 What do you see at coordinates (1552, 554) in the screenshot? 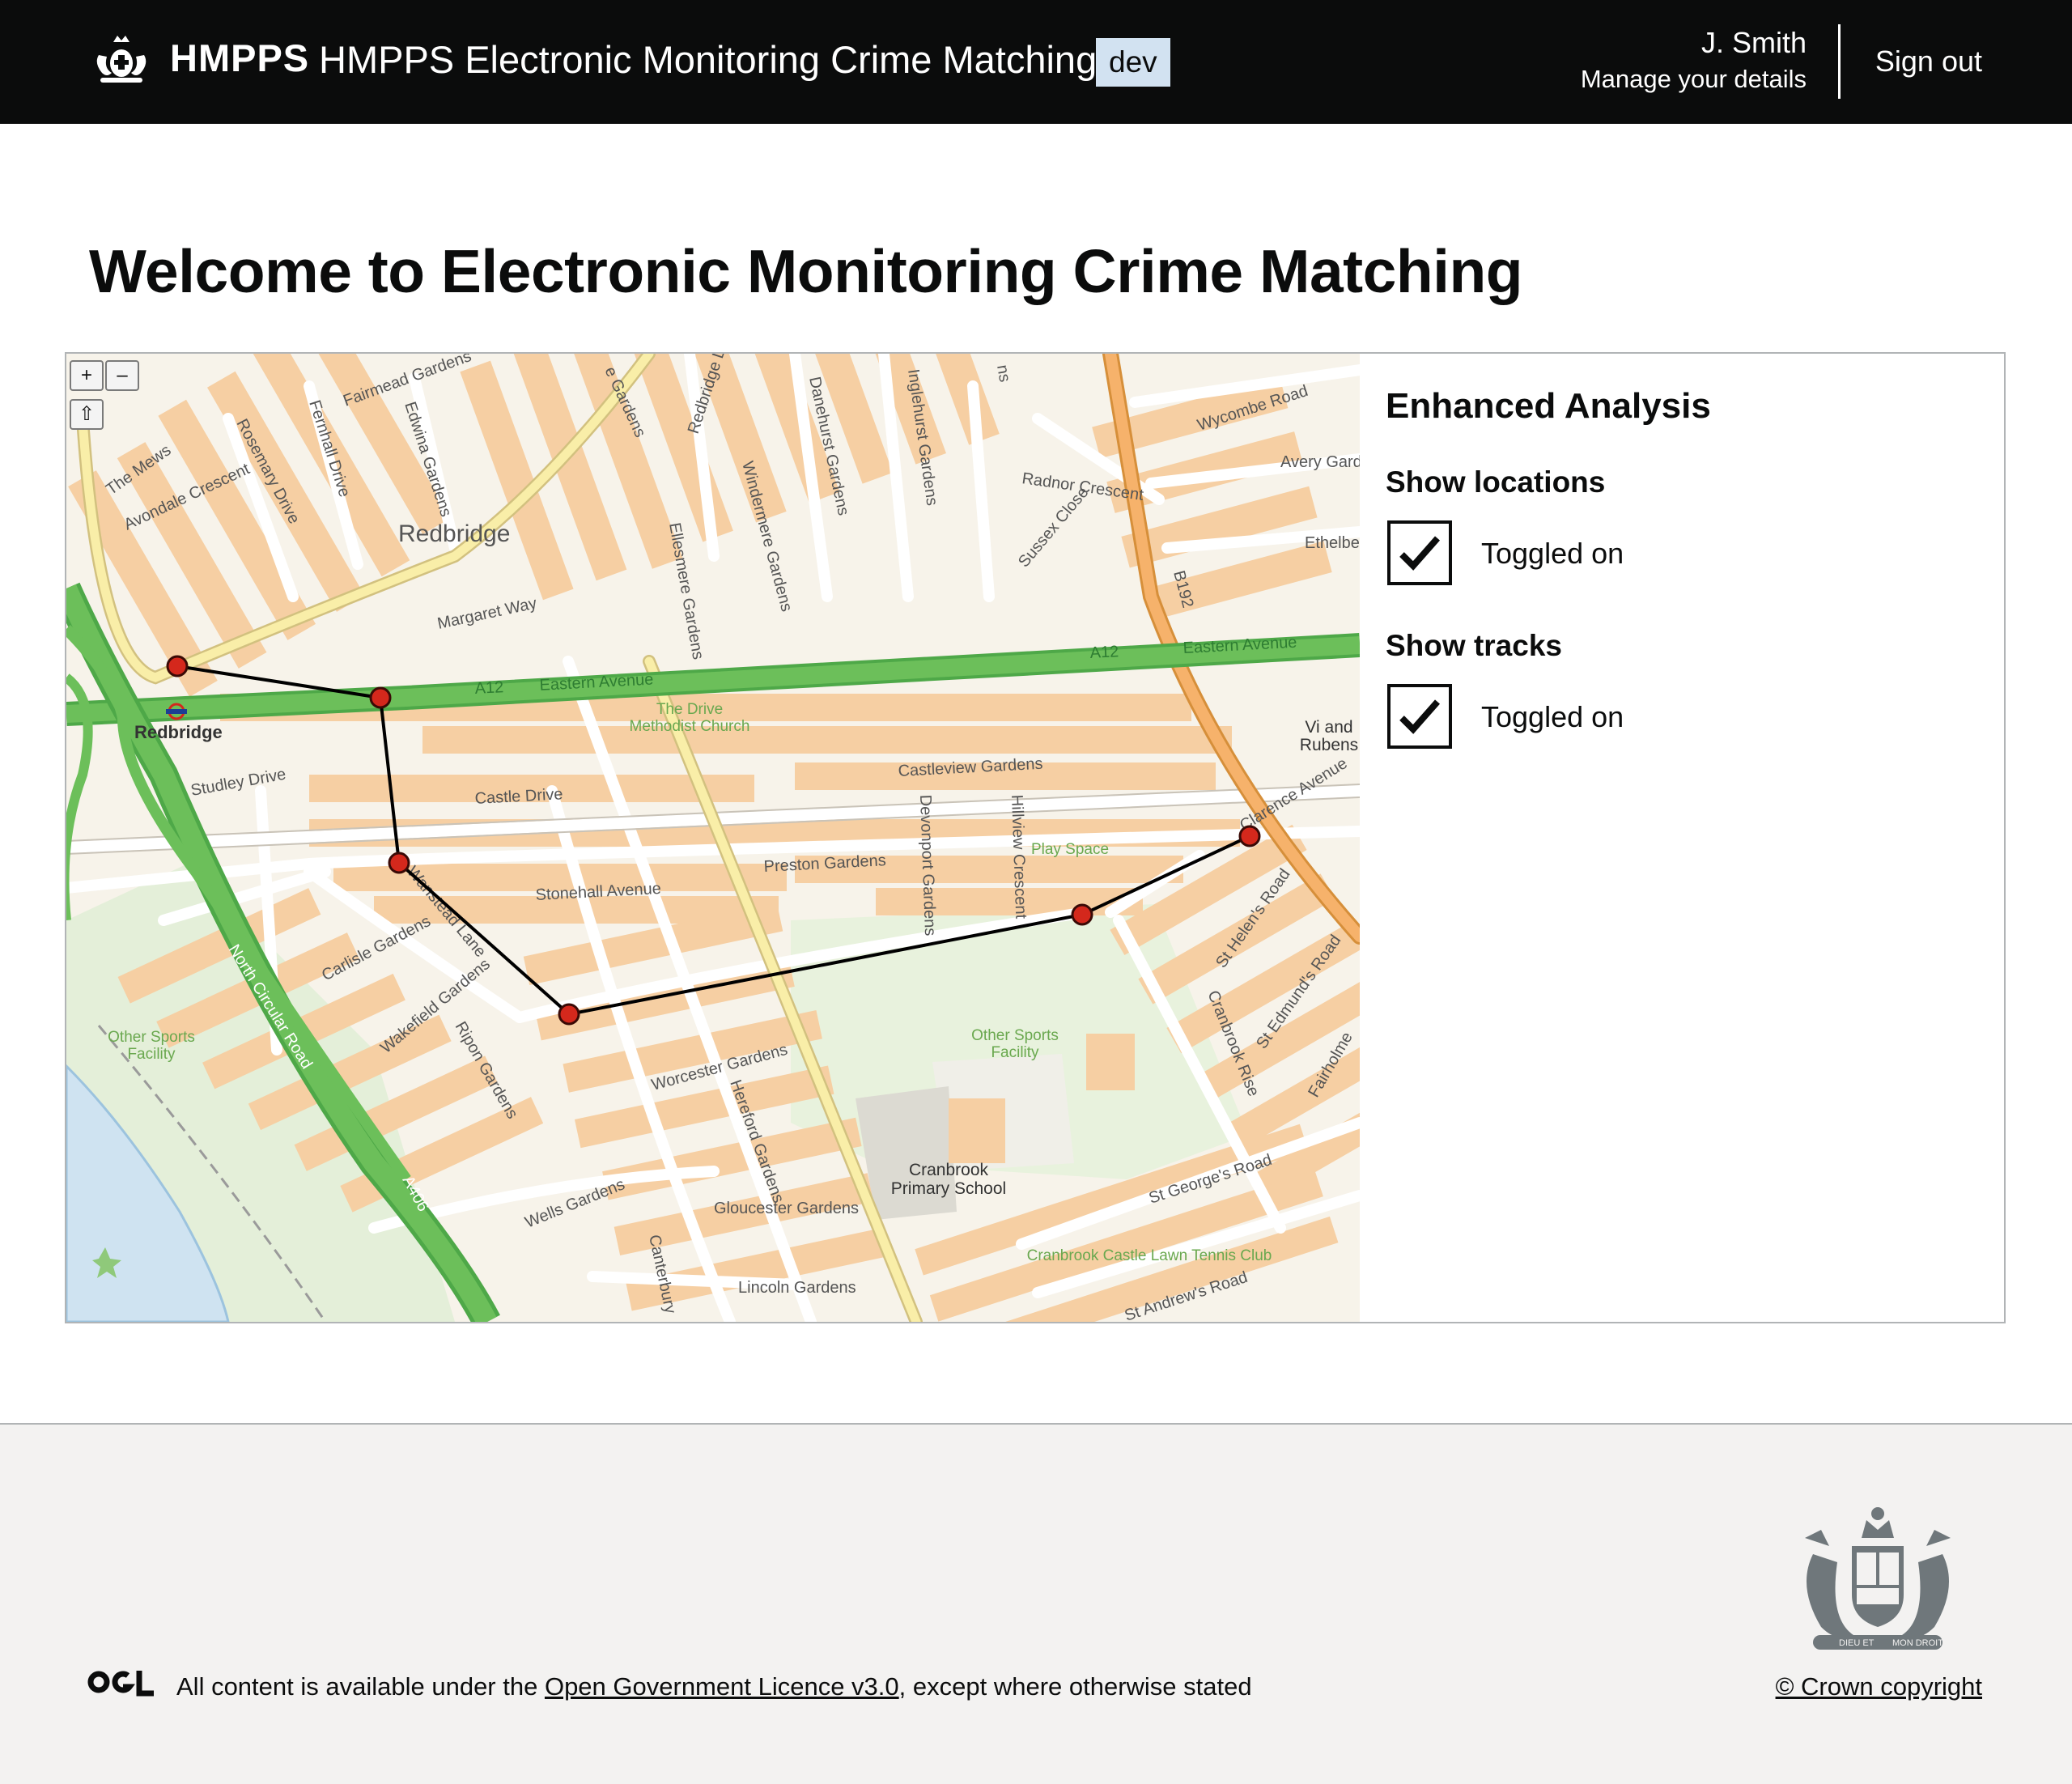
I see `show-locations-state: Toggled on` at bounding box center [1552, 554].